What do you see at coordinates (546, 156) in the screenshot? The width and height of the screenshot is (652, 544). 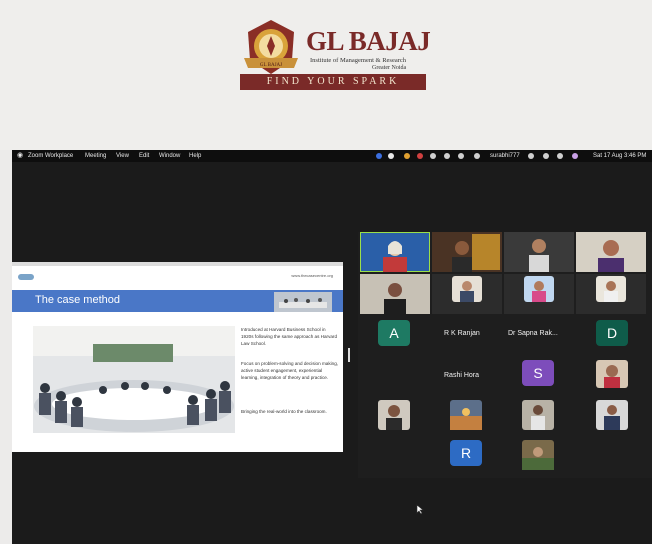 I see `search-icon` at bounding box center [546, 156].